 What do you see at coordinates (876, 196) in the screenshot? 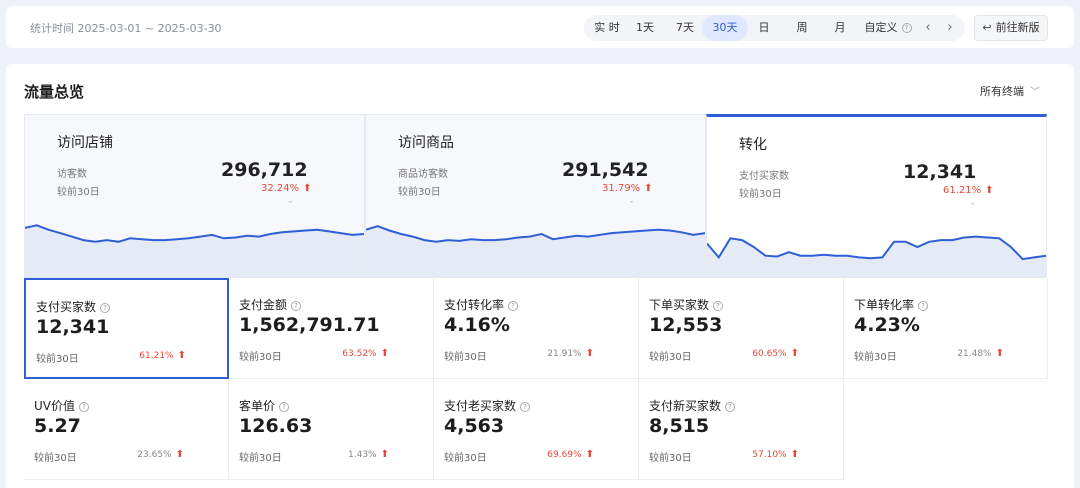
I see `card-conversion: 转化 支付买家数 12,341 较前30日 61.21% ⬆ -` at bounding box center [876, 196].